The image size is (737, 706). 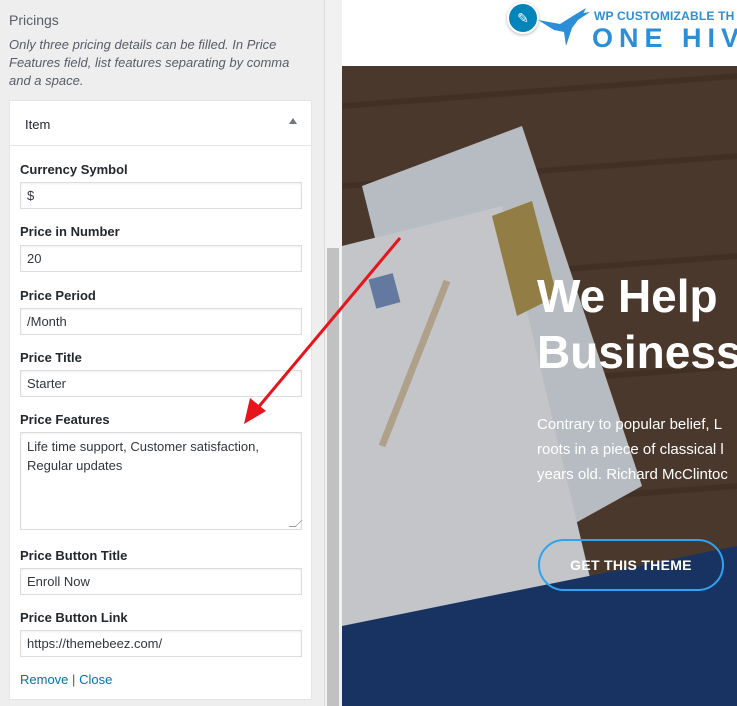 What do you see at coordinates (632, 474) in the screenshot?
I see `hero-text-line3: years old. Richard McClintoc` at bounding box center [632, 474].